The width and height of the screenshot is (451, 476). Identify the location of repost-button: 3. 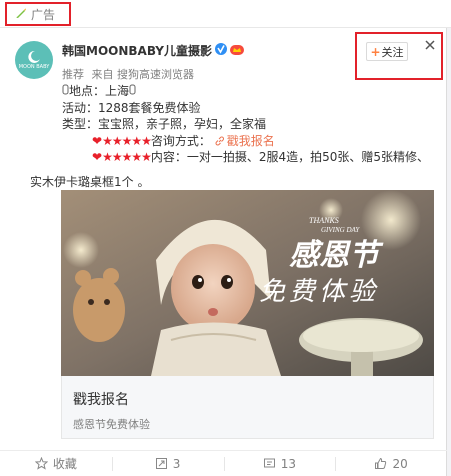
(167, 463).